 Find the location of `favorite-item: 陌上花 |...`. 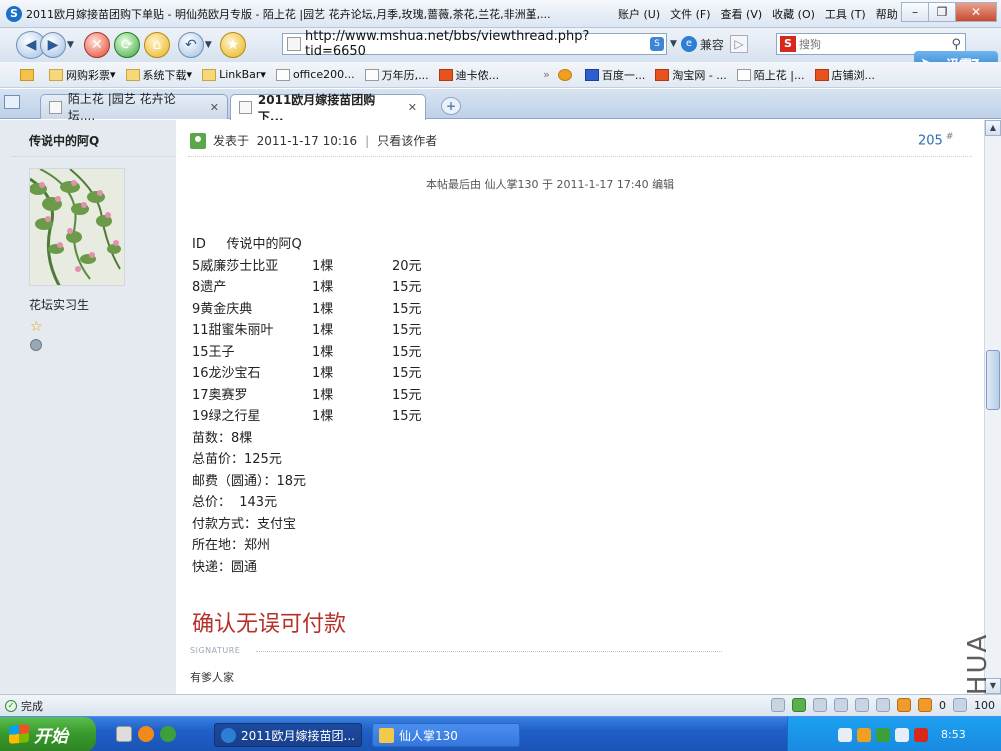

favorite-item: 陌上花 |... is located at coordinates (770, 75).